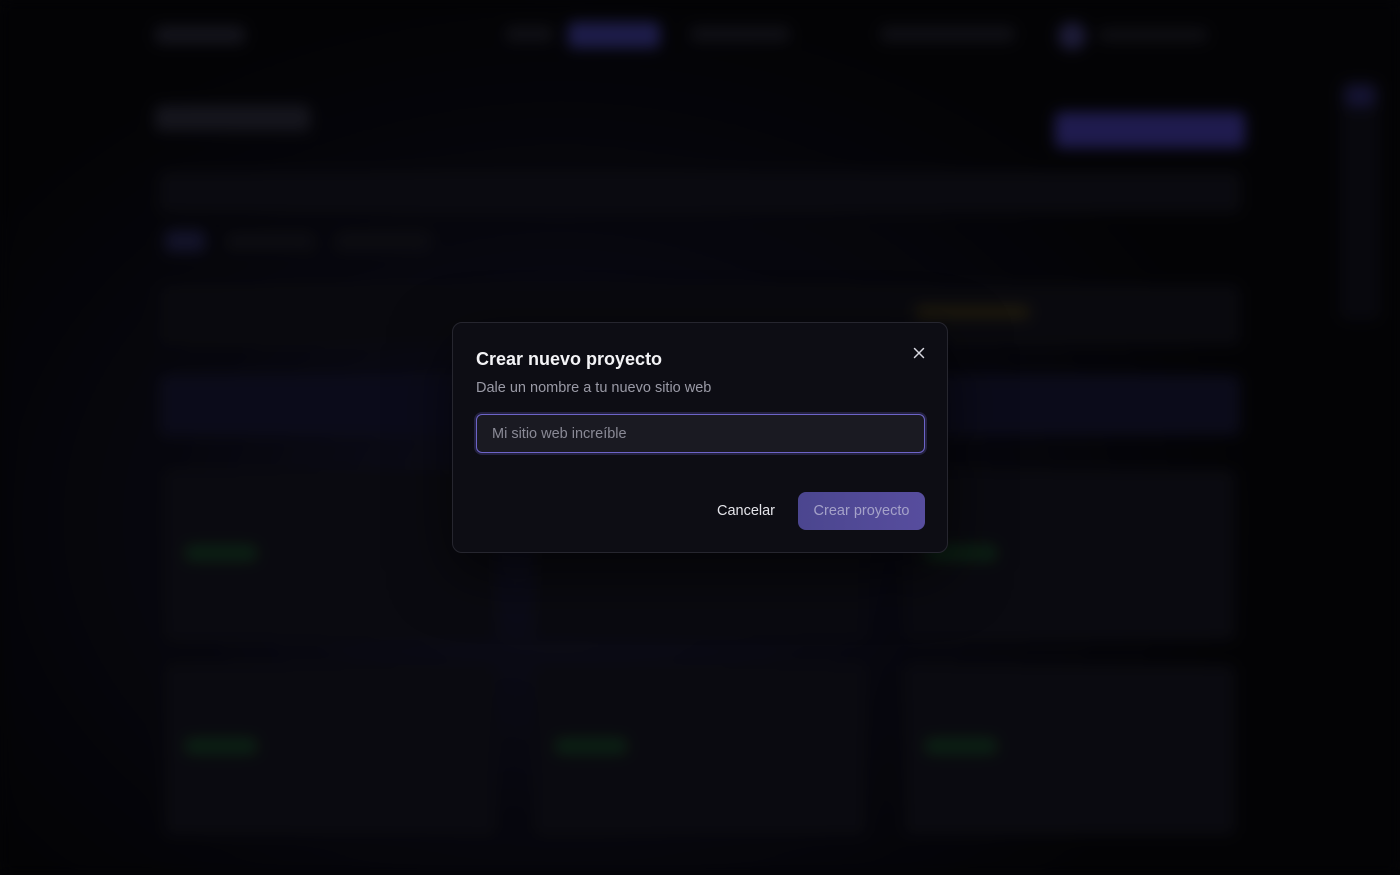 The height and width of the screenshot is (875, 1400). What do you see at coordinates (569, 359) in the screenshot?
I see `dialog-title: Crear nuevo proyecto` at bounding box center [569, 359].